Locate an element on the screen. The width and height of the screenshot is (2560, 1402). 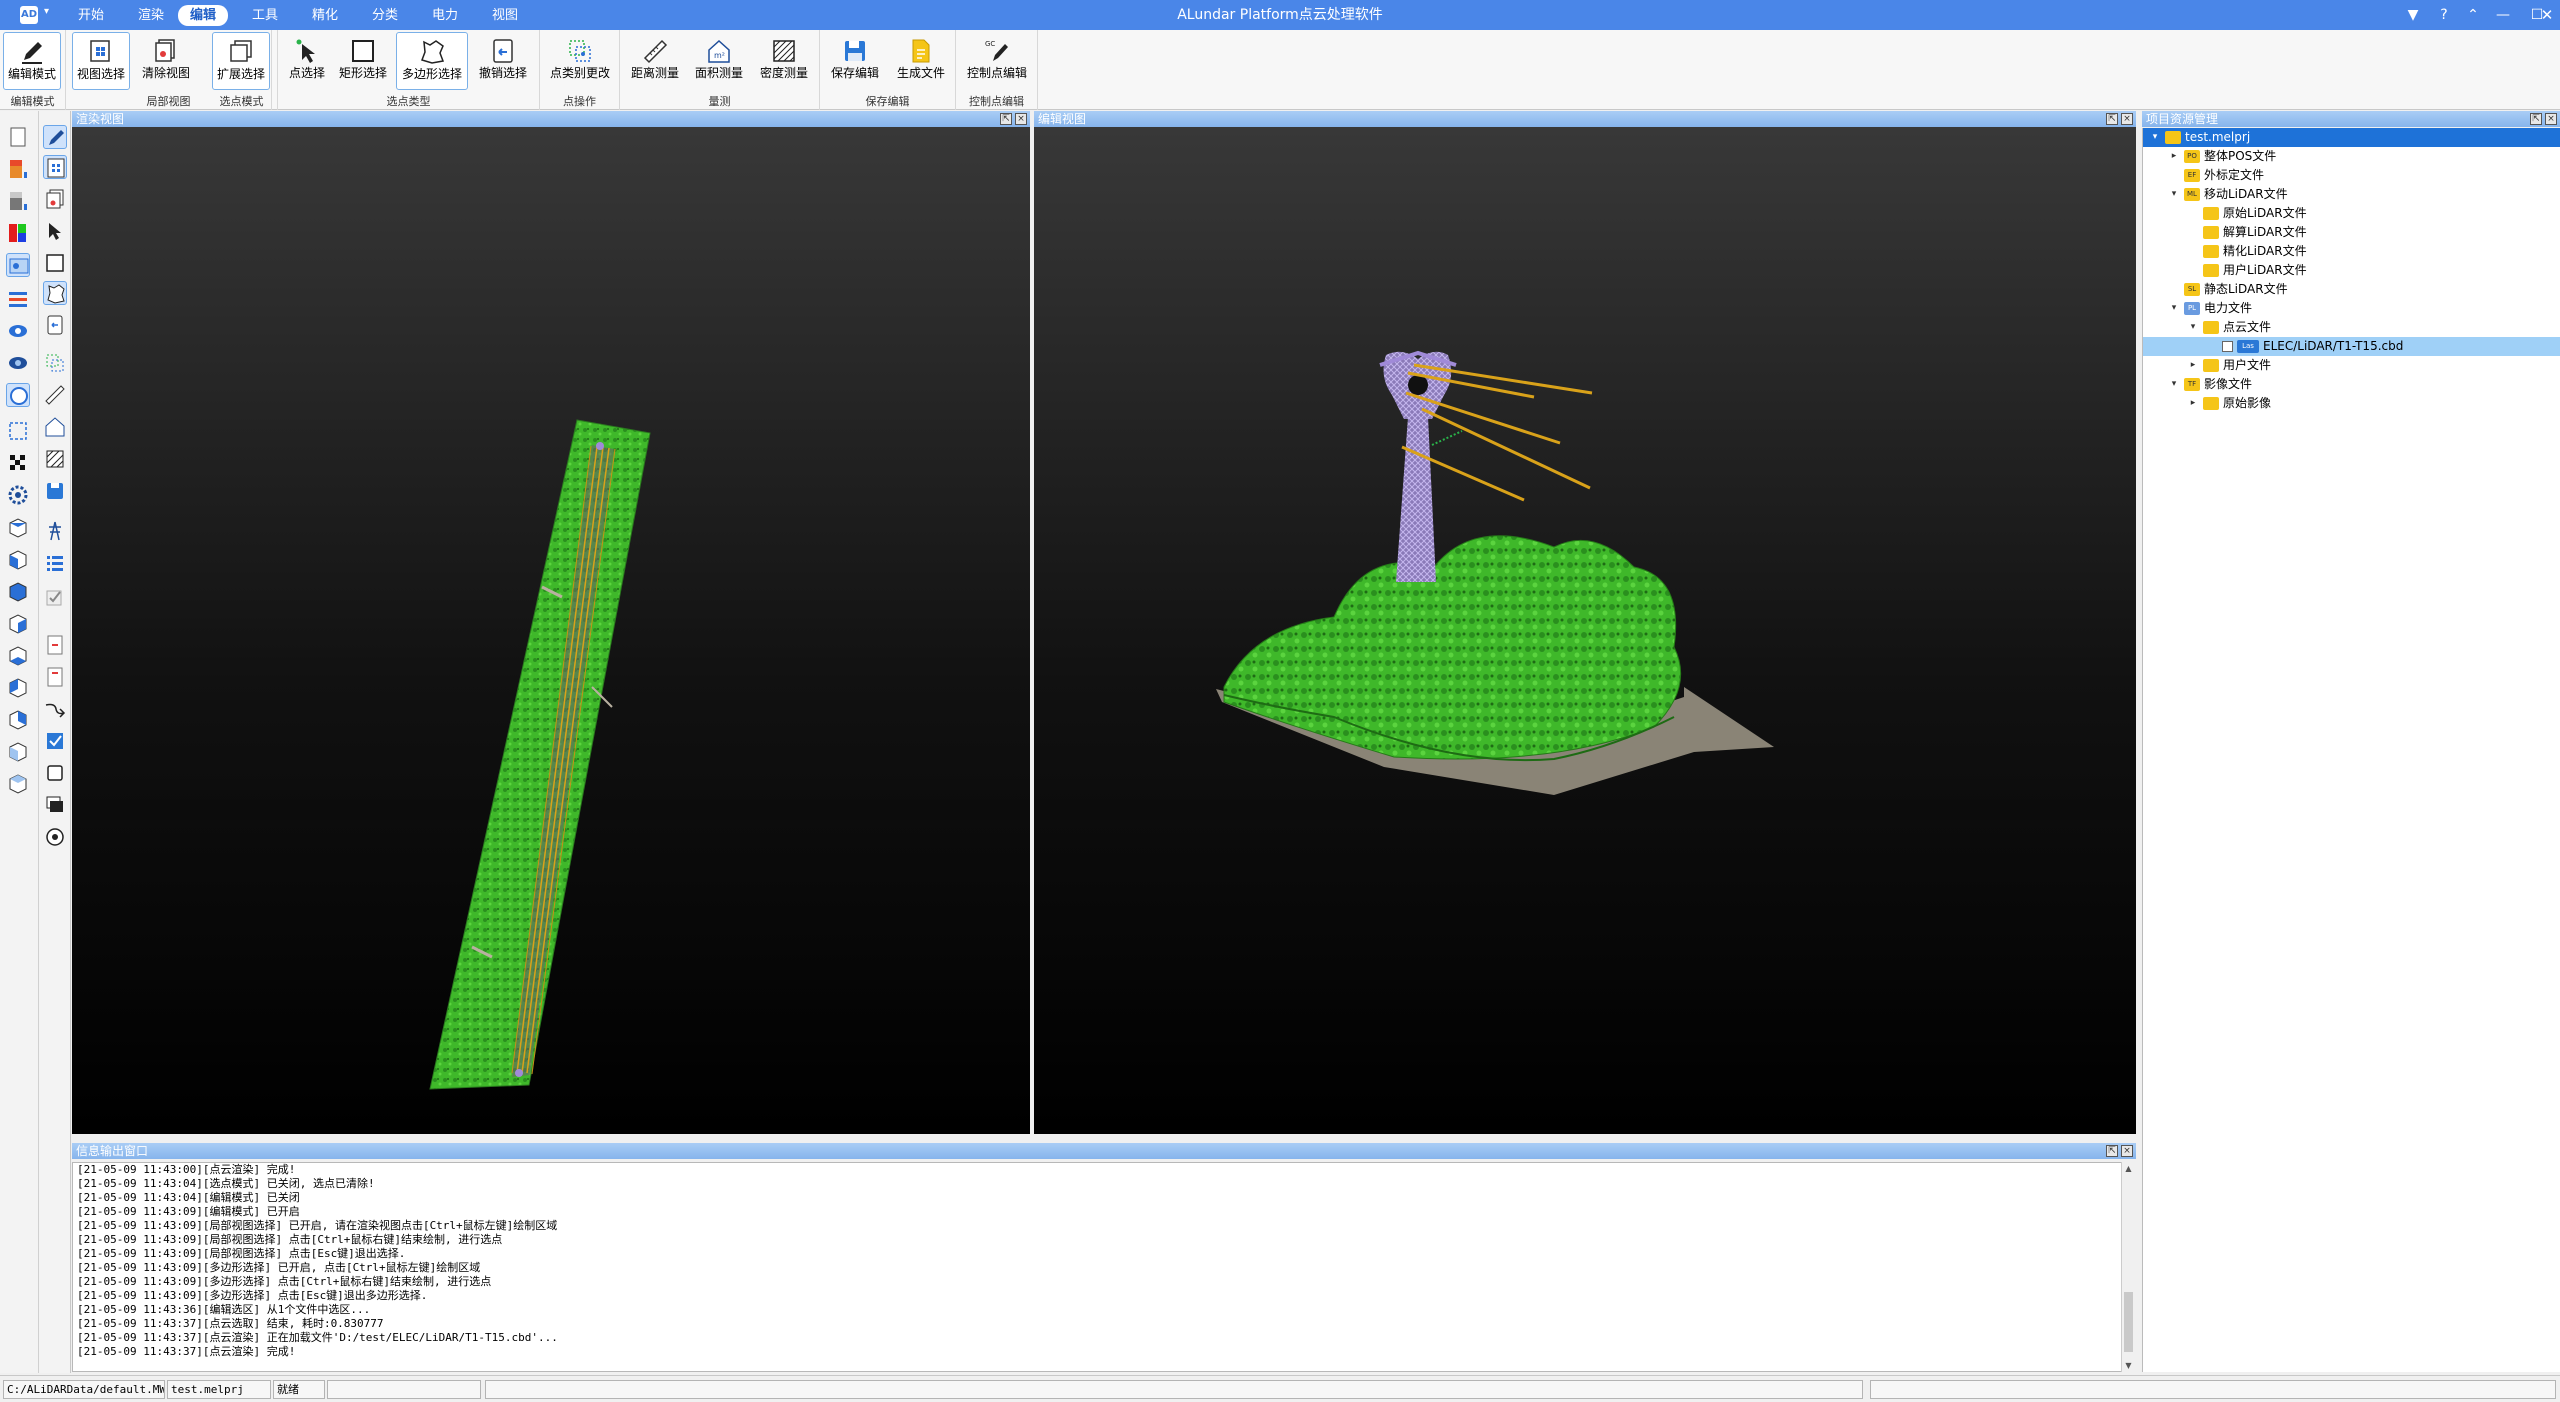
density-button: 密度测量 is located at coordinates (784, 61).